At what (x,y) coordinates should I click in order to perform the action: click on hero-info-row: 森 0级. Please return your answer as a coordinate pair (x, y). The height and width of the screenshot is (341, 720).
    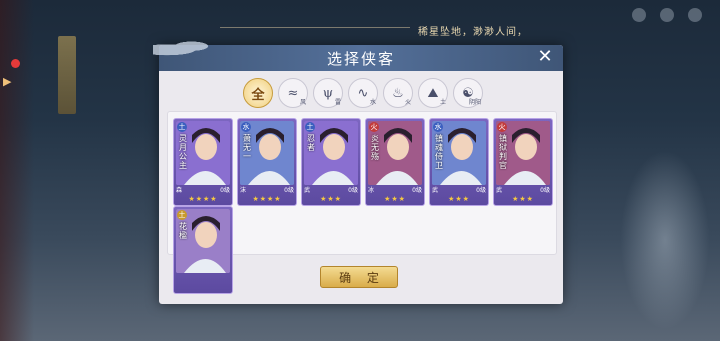
    Looking at the image, I should click on (203, 189).